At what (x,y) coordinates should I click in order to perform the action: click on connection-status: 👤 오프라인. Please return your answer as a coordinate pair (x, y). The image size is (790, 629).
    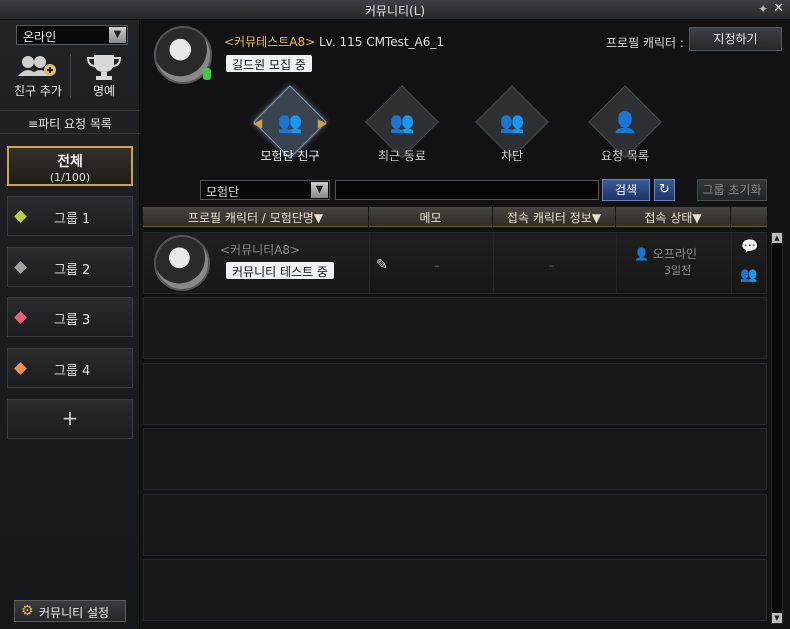
    Looking at the image, I should click on (665, 253).